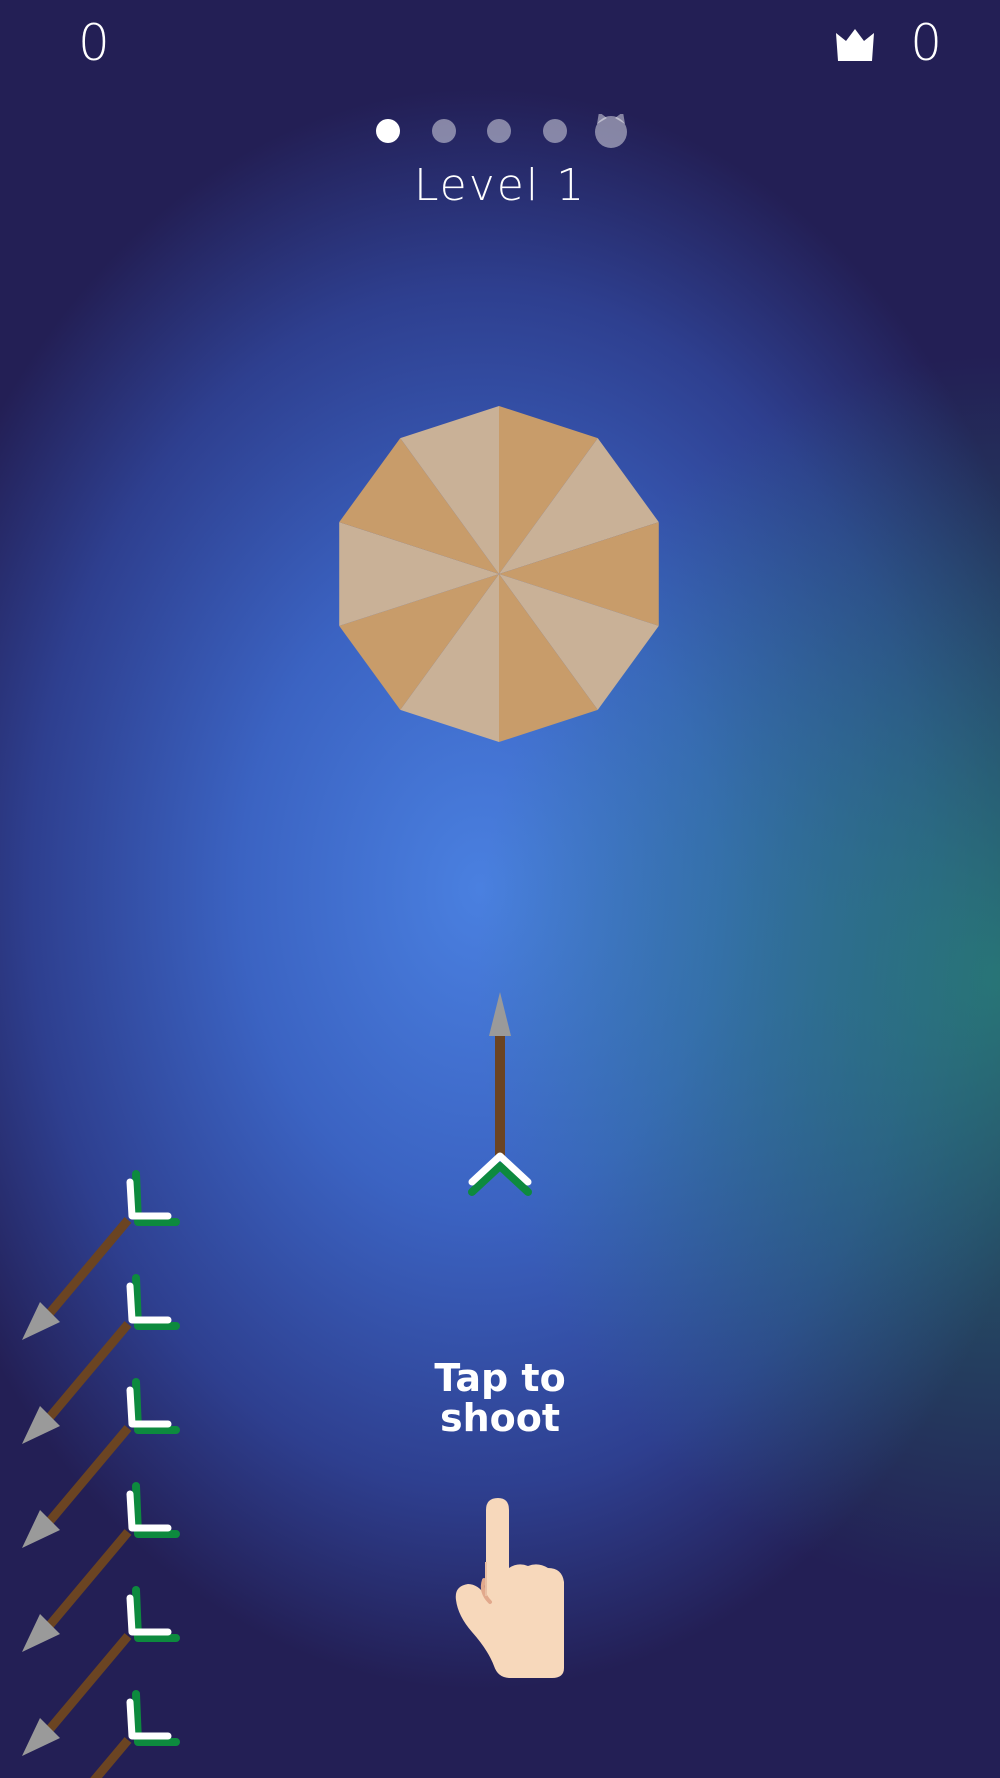 The width and height of the screenshot is (1000, 1778). I want to click on arrow-tip, so click(500, 1014).